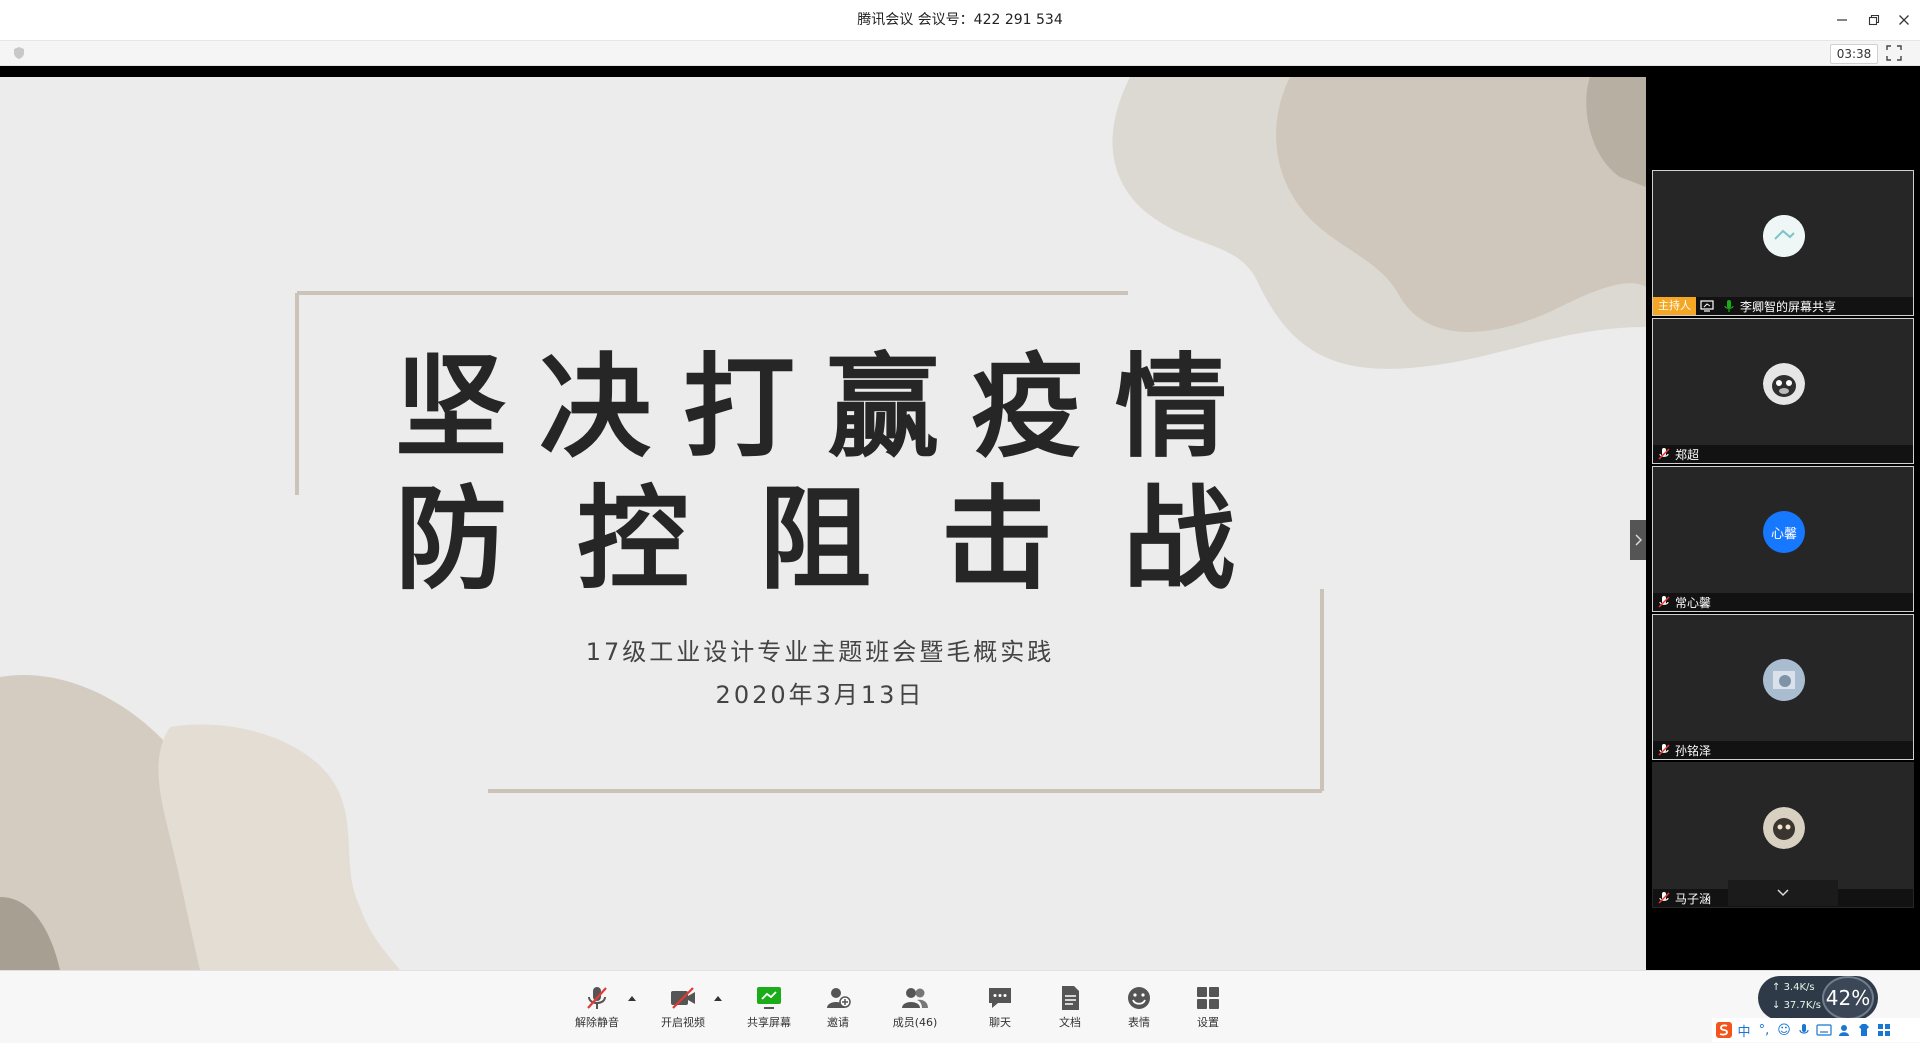 The width and height of the screenshot is (1920, 1043). I want to click on user-icon, so click(1844, 1030).